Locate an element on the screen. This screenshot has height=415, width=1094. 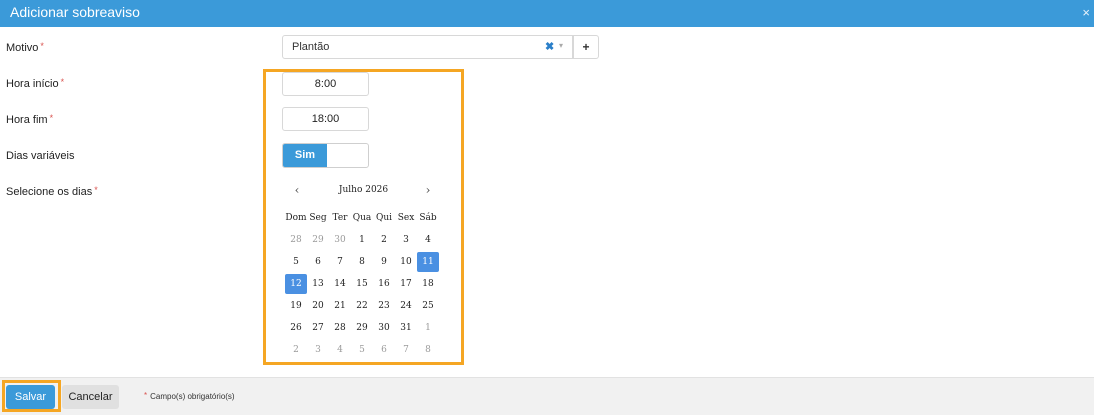
calendar-day: 25 is located at coordinates (428, 306).